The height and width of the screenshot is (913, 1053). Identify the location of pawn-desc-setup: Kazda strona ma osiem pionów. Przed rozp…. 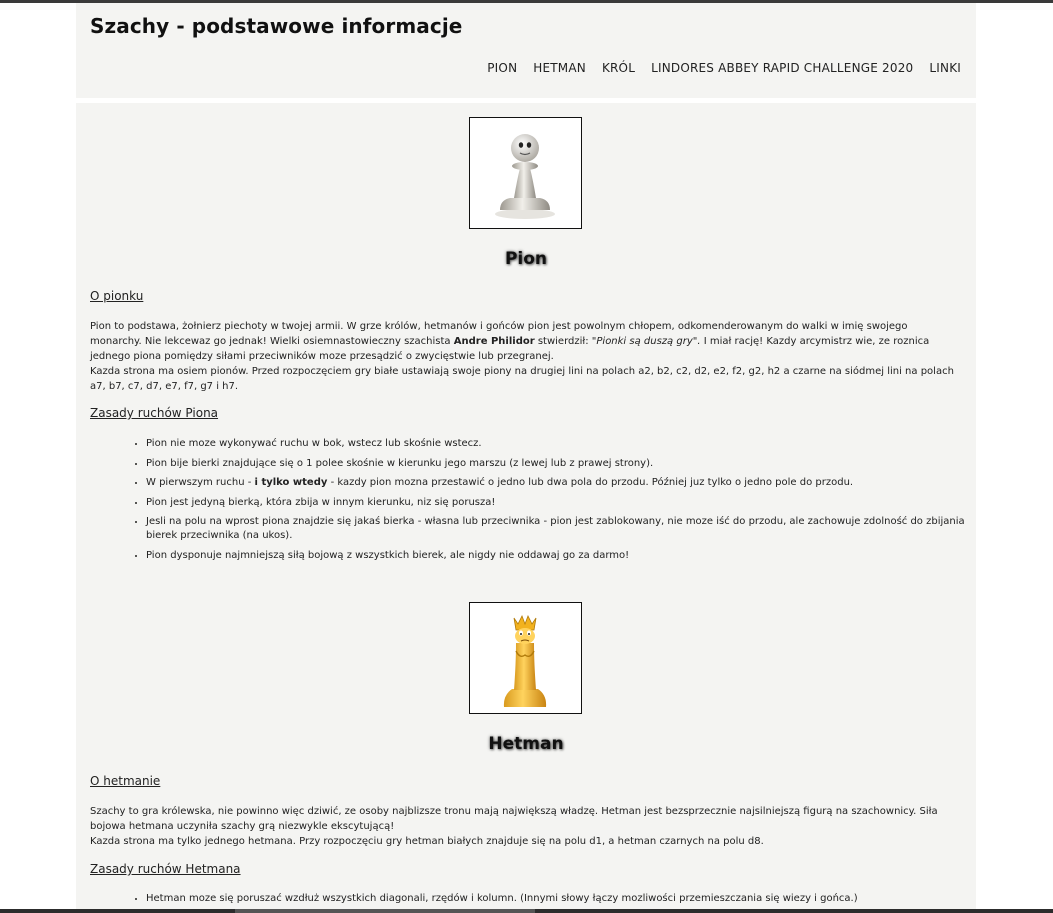
(522, 379).